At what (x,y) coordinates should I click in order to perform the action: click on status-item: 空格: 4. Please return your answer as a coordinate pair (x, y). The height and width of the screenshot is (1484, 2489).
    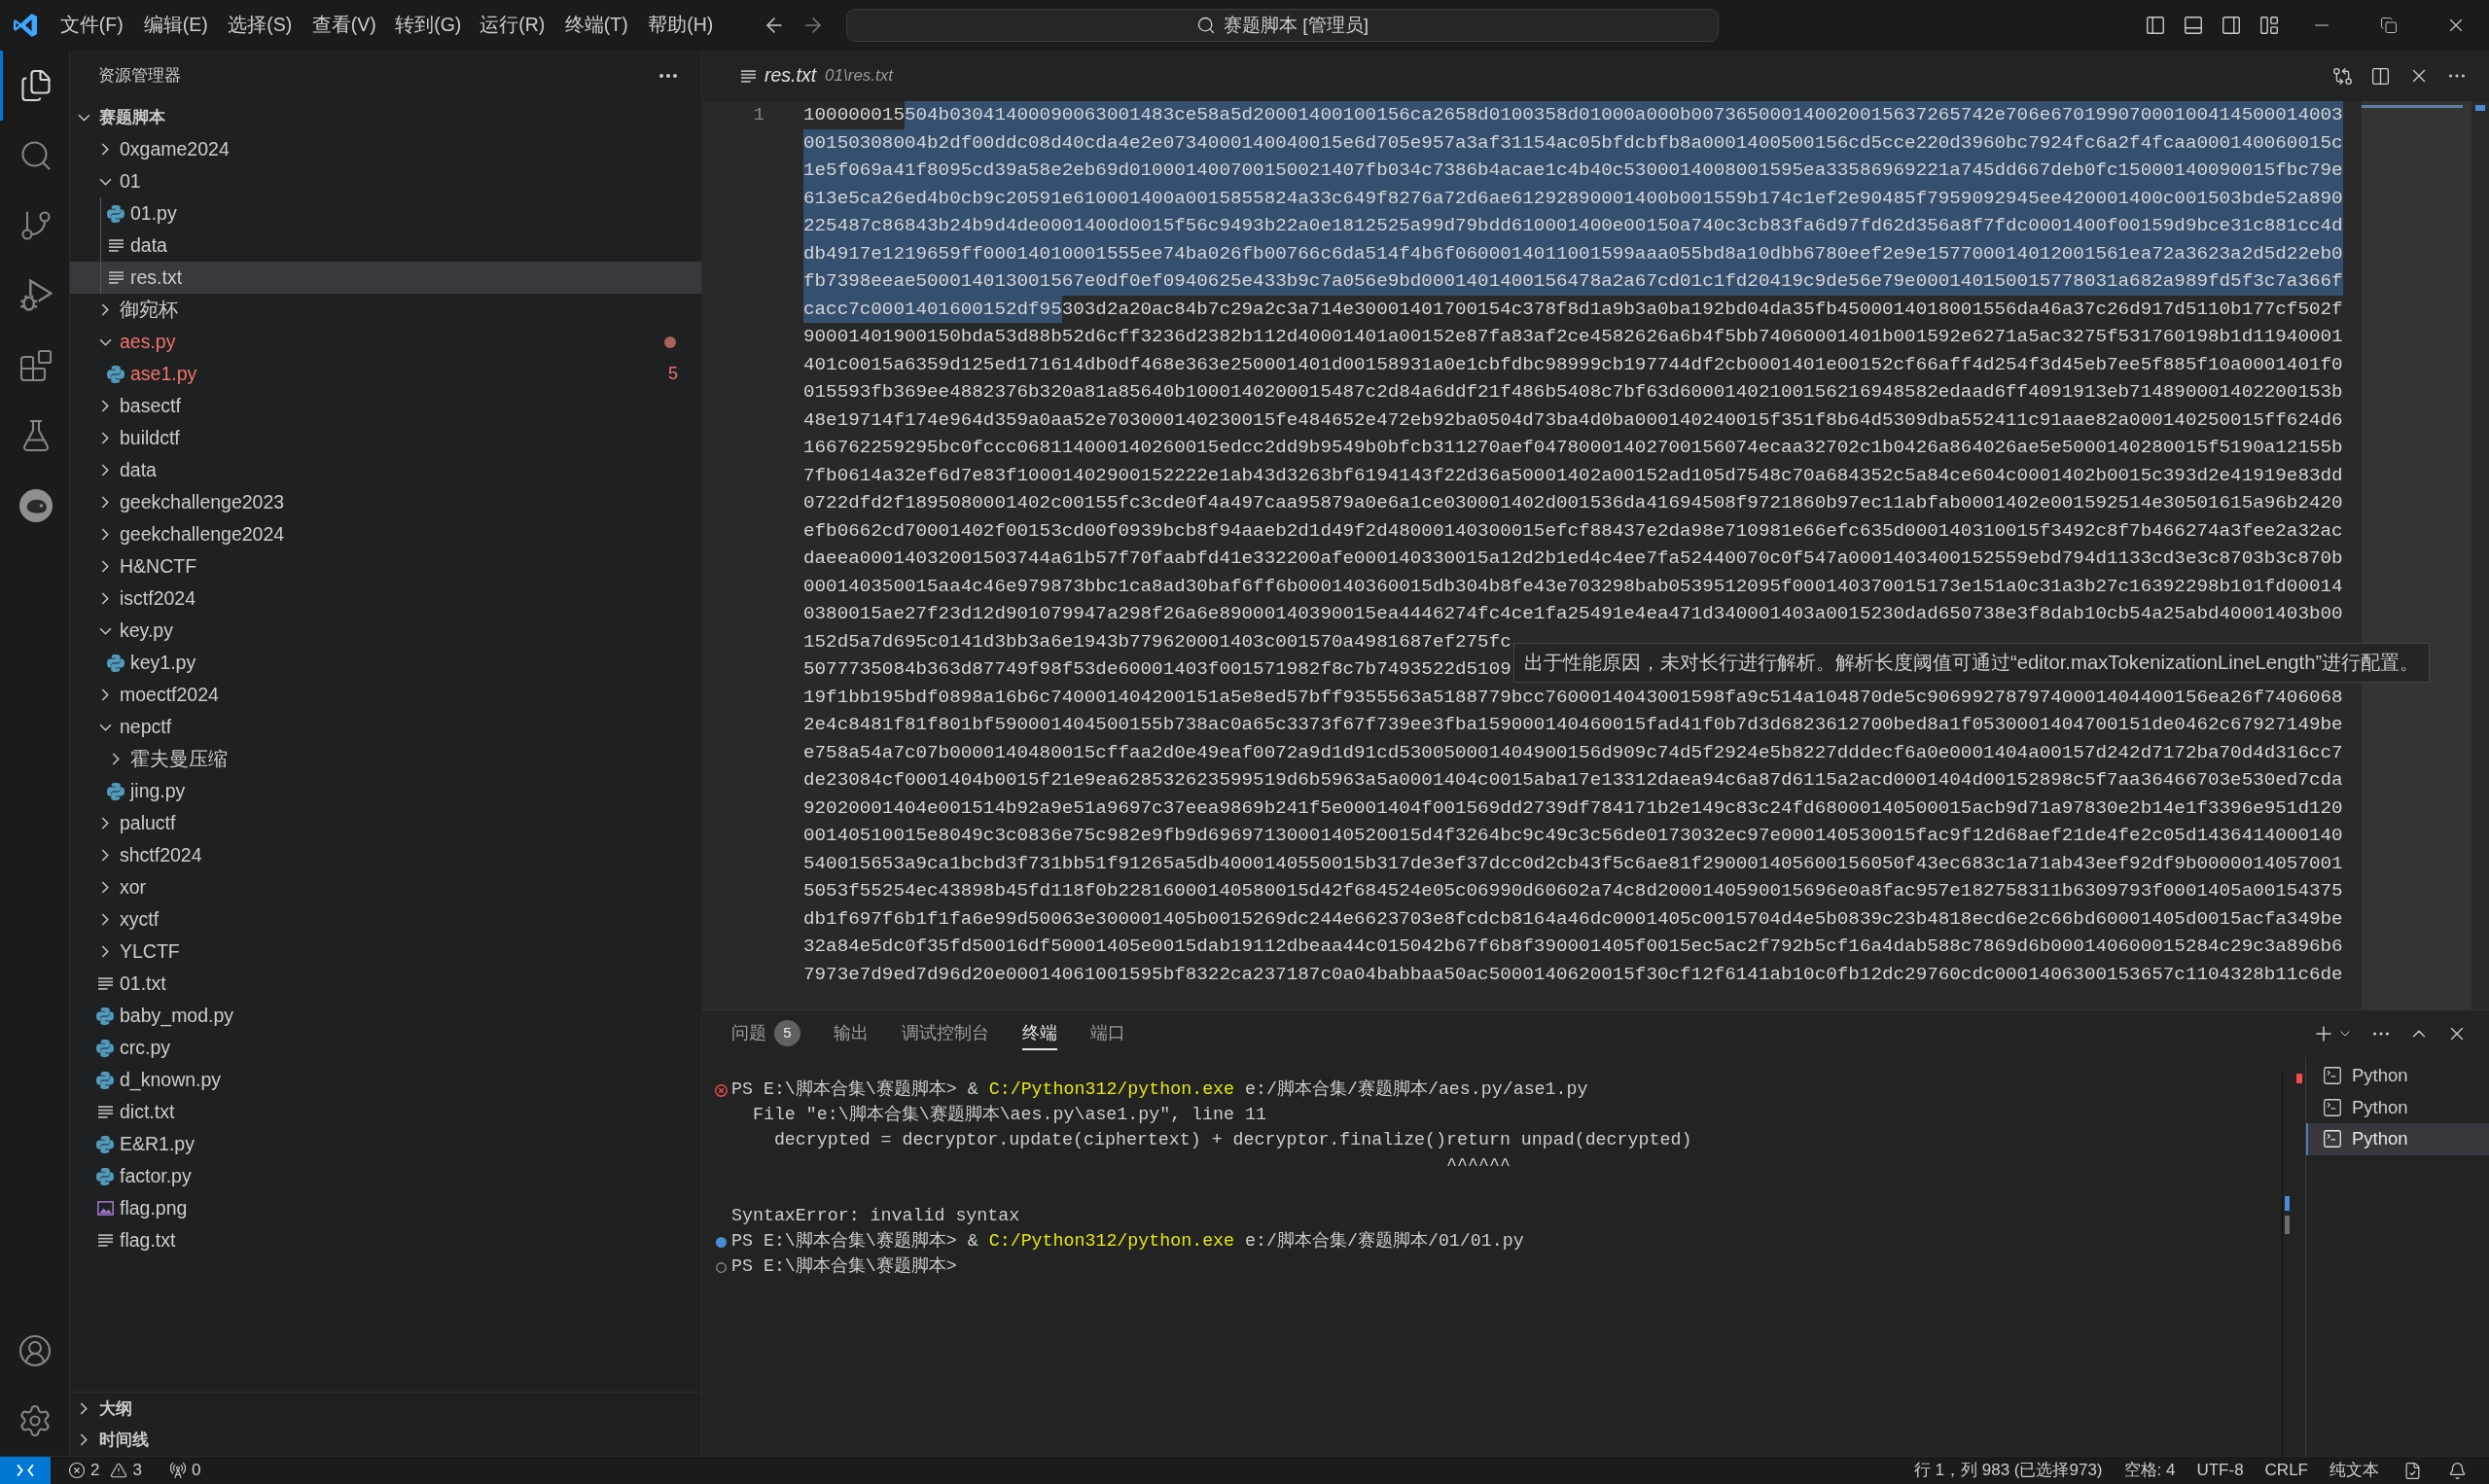
    Looking at the image, I should click on (2150, 1471).